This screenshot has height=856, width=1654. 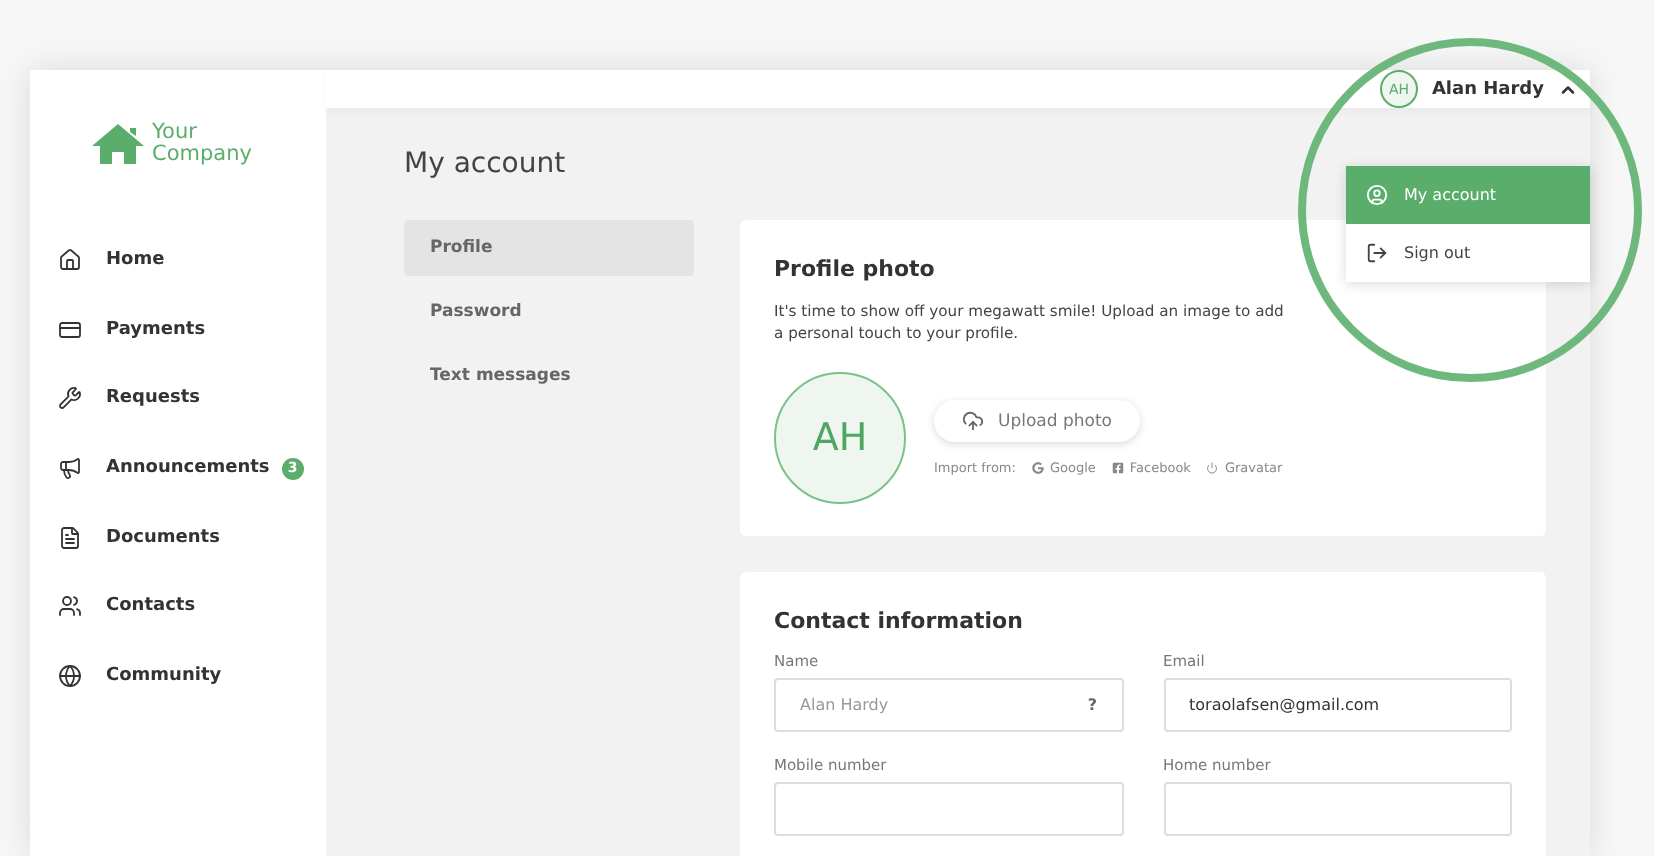 I want to click on sign-out-icon, so click(x=1377, y=253).